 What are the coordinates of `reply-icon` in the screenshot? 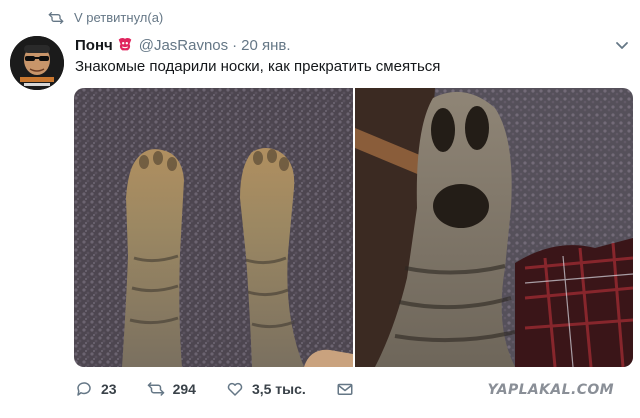 It's located at (84, 389).